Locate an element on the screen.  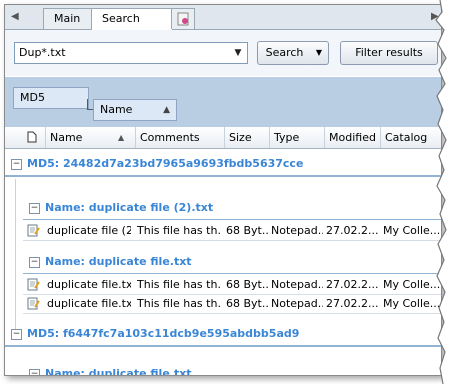
search-button-label: Search is located at coordinates (284, 52).